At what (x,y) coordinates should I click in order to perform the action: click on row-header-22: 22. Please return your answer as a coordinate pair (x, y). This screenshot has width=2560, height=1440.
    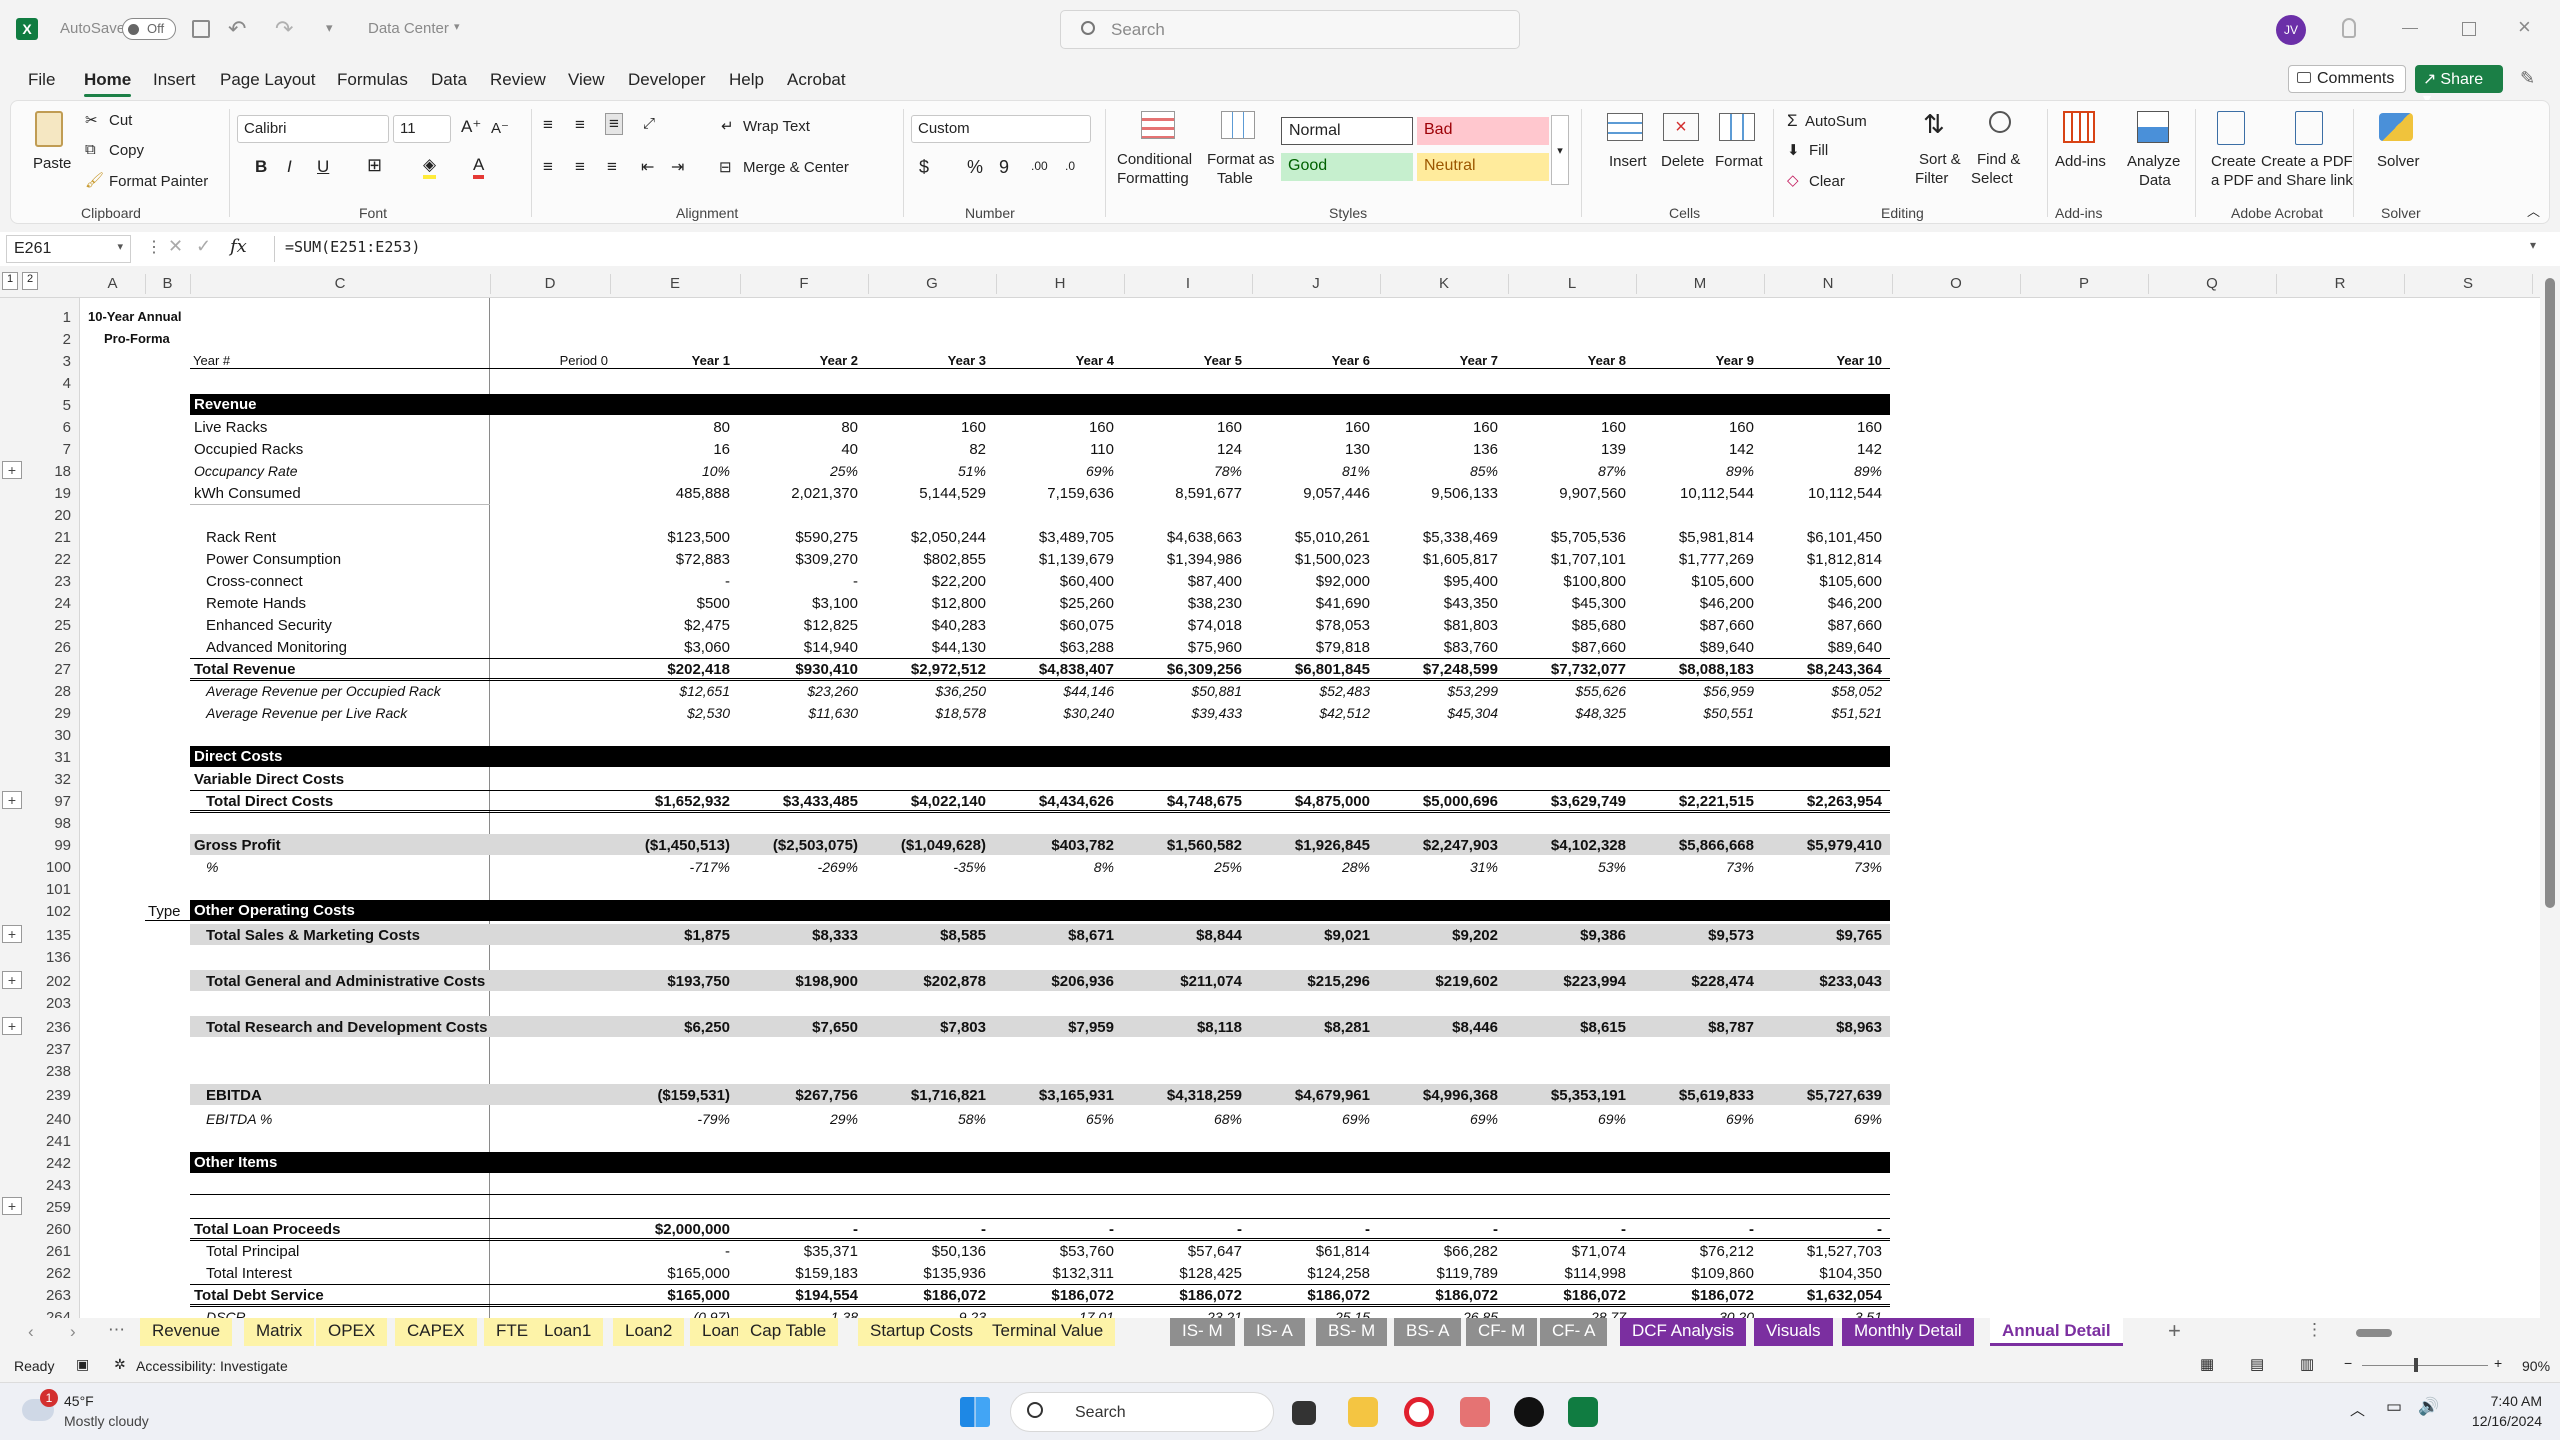
    Looking at the image, I should click on (62, 559).